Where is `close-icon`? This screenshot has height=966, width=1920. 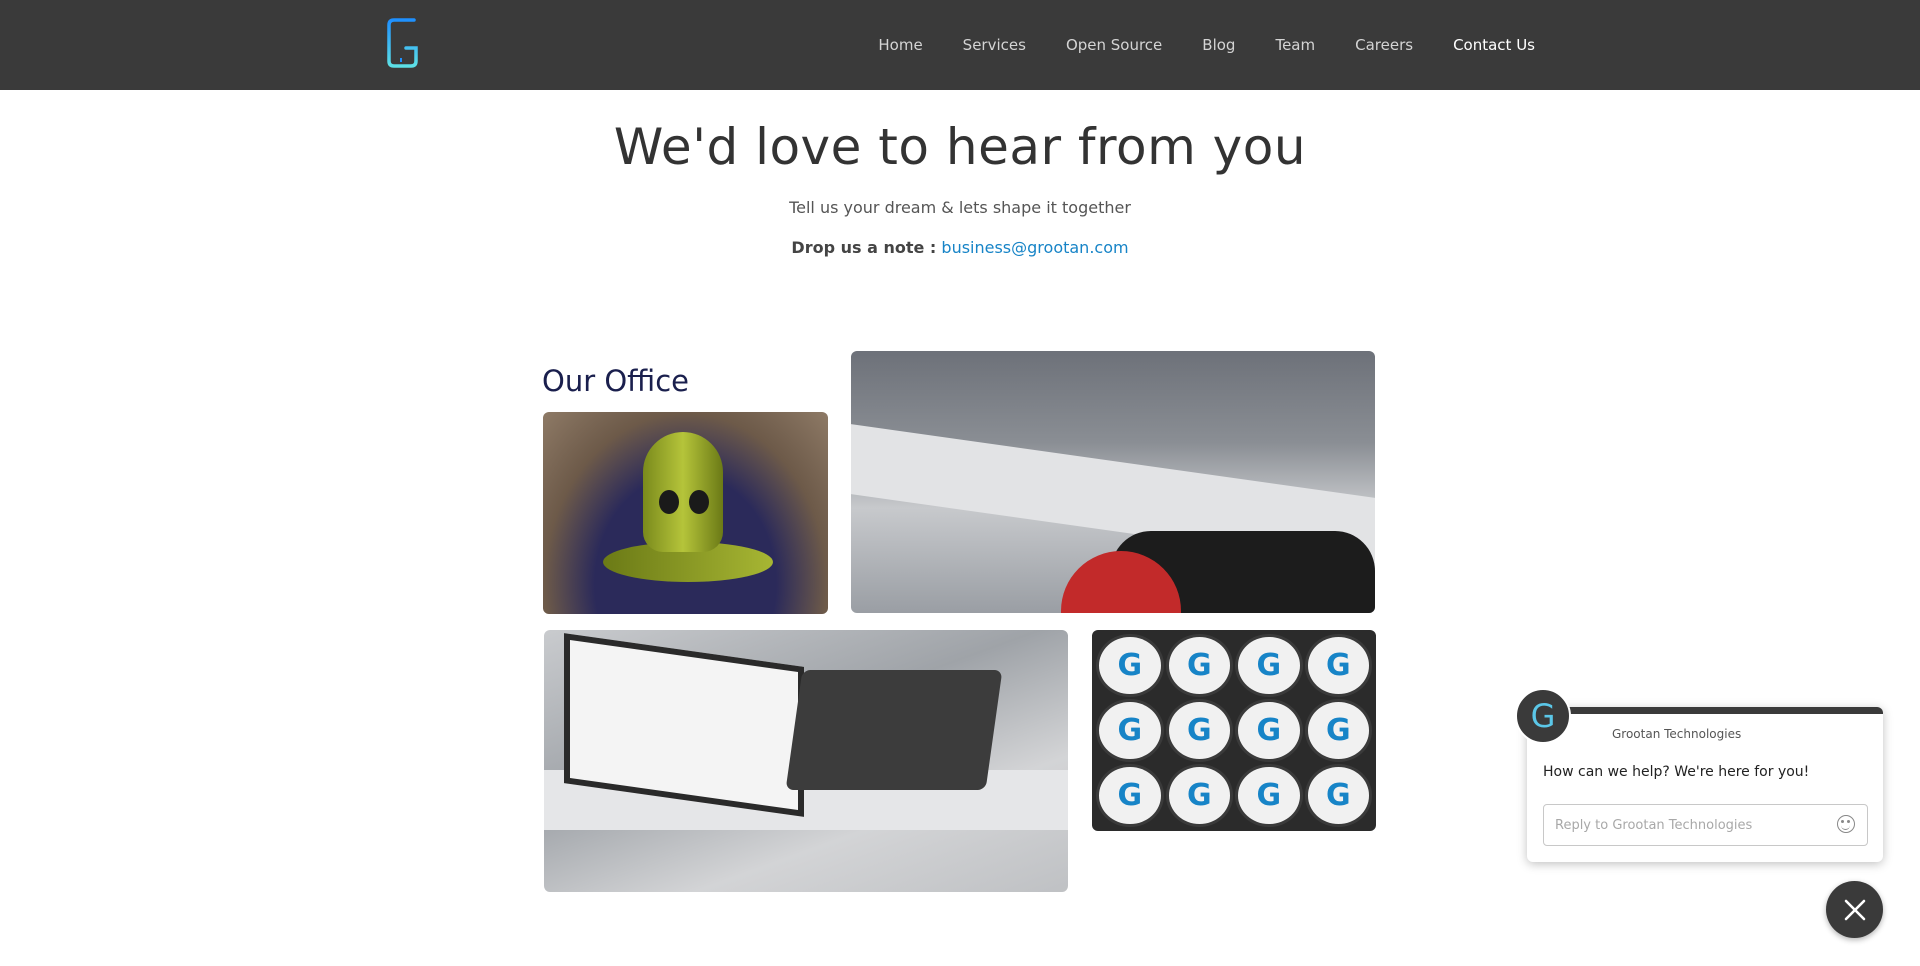 close-icon is located at coordinates (1854, 909).